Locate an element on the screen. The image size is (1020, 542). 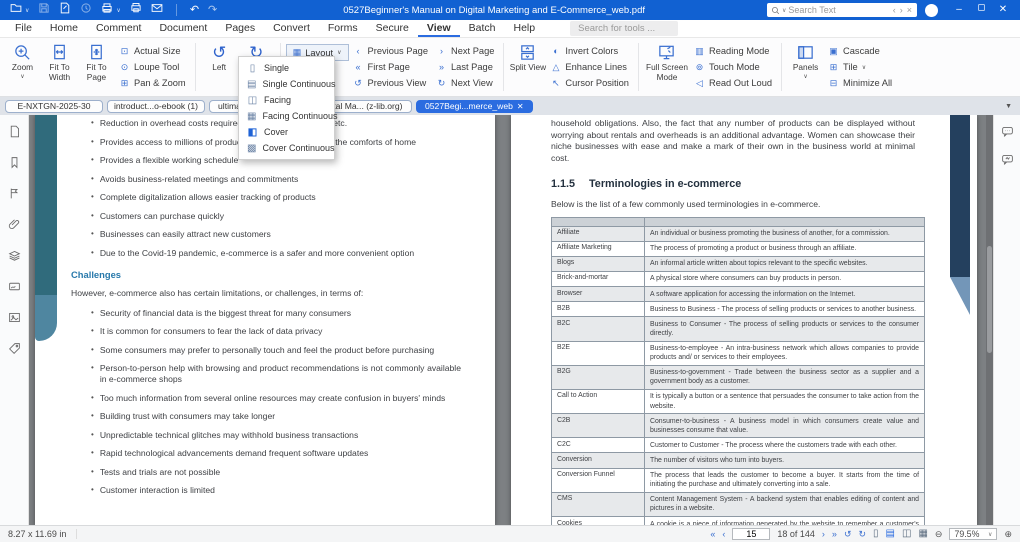
open-file-icon is located at coordinates (16, 10).